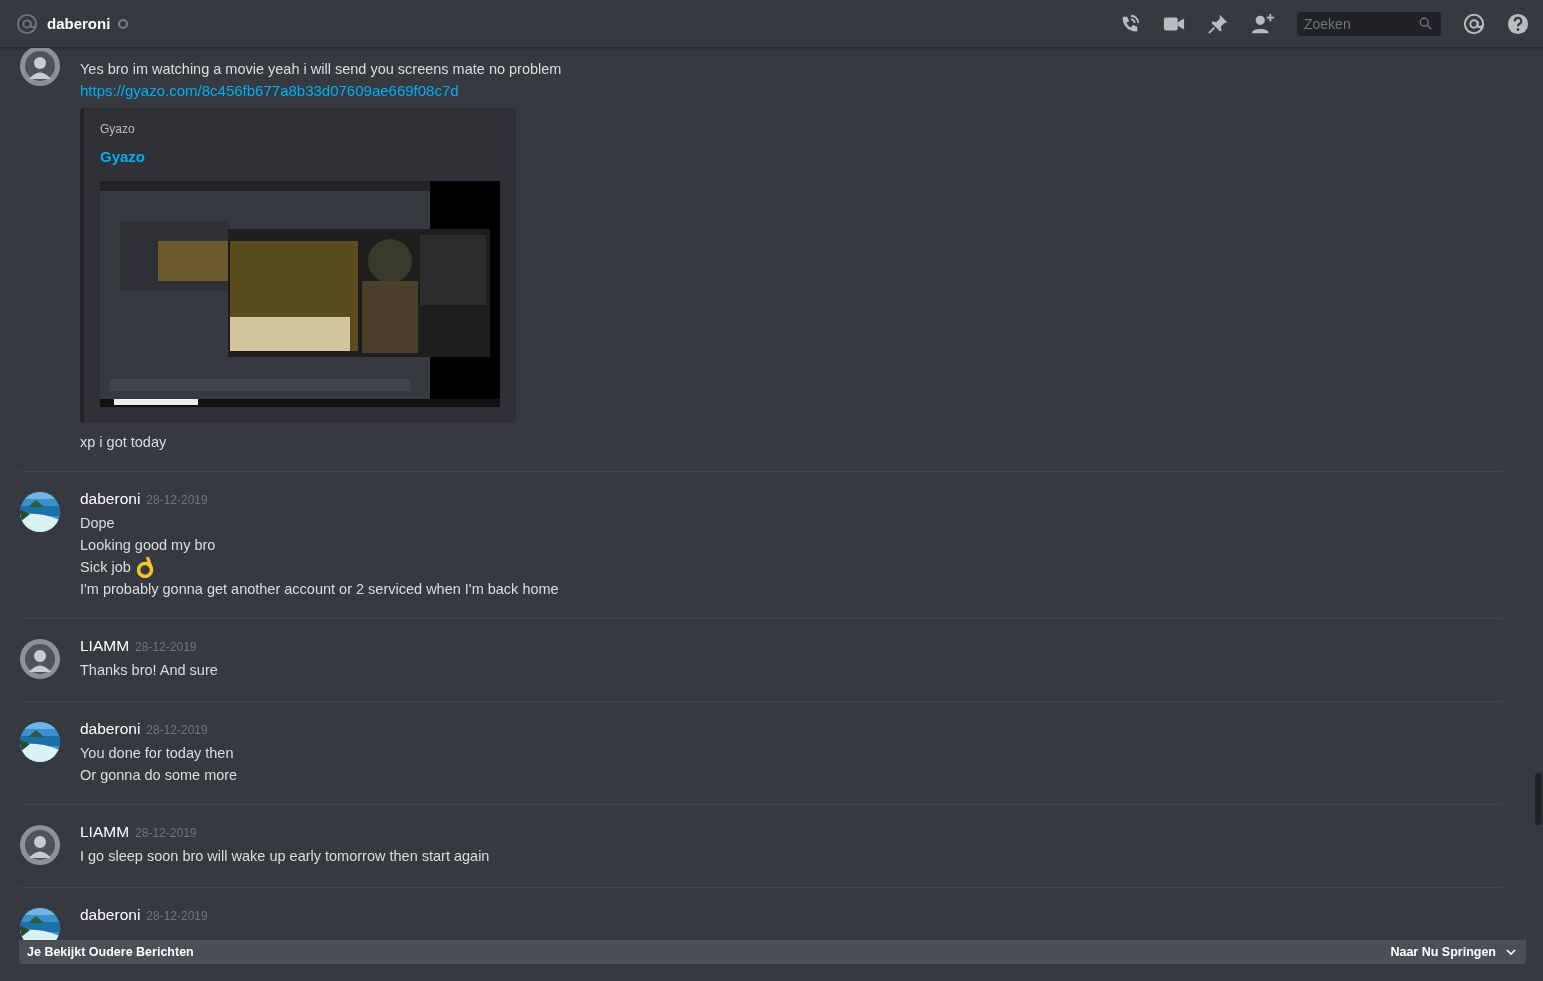  I want to click on pin-icon, so click(1218, 23).